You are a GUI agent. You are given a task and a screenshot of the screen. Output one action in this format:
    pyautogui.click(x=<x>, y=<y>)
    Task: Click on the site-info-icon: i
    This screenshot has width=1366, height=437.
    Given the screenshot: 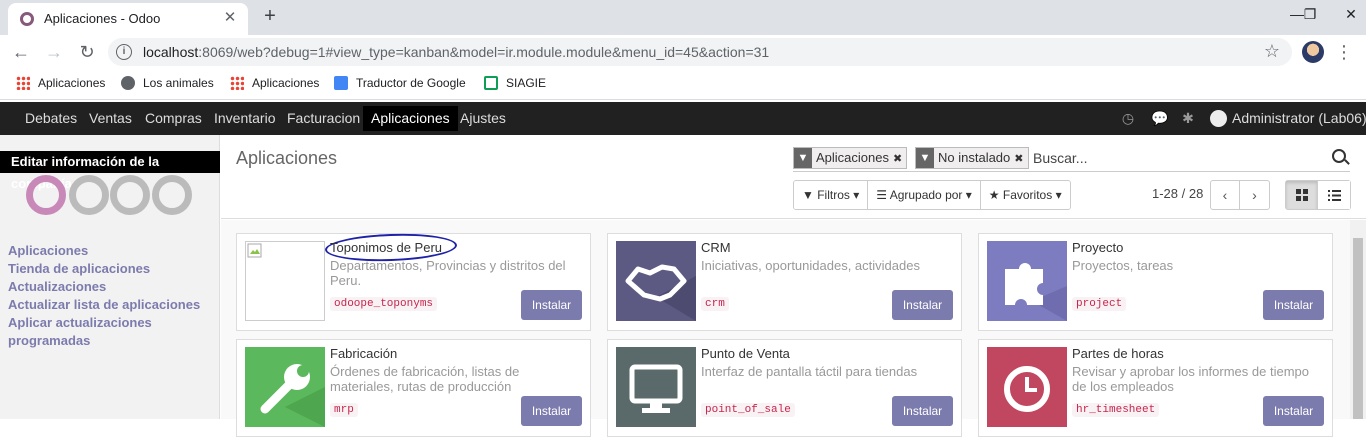 What is the action you would take?
    pyautogui.click(x=124, y=52)
    